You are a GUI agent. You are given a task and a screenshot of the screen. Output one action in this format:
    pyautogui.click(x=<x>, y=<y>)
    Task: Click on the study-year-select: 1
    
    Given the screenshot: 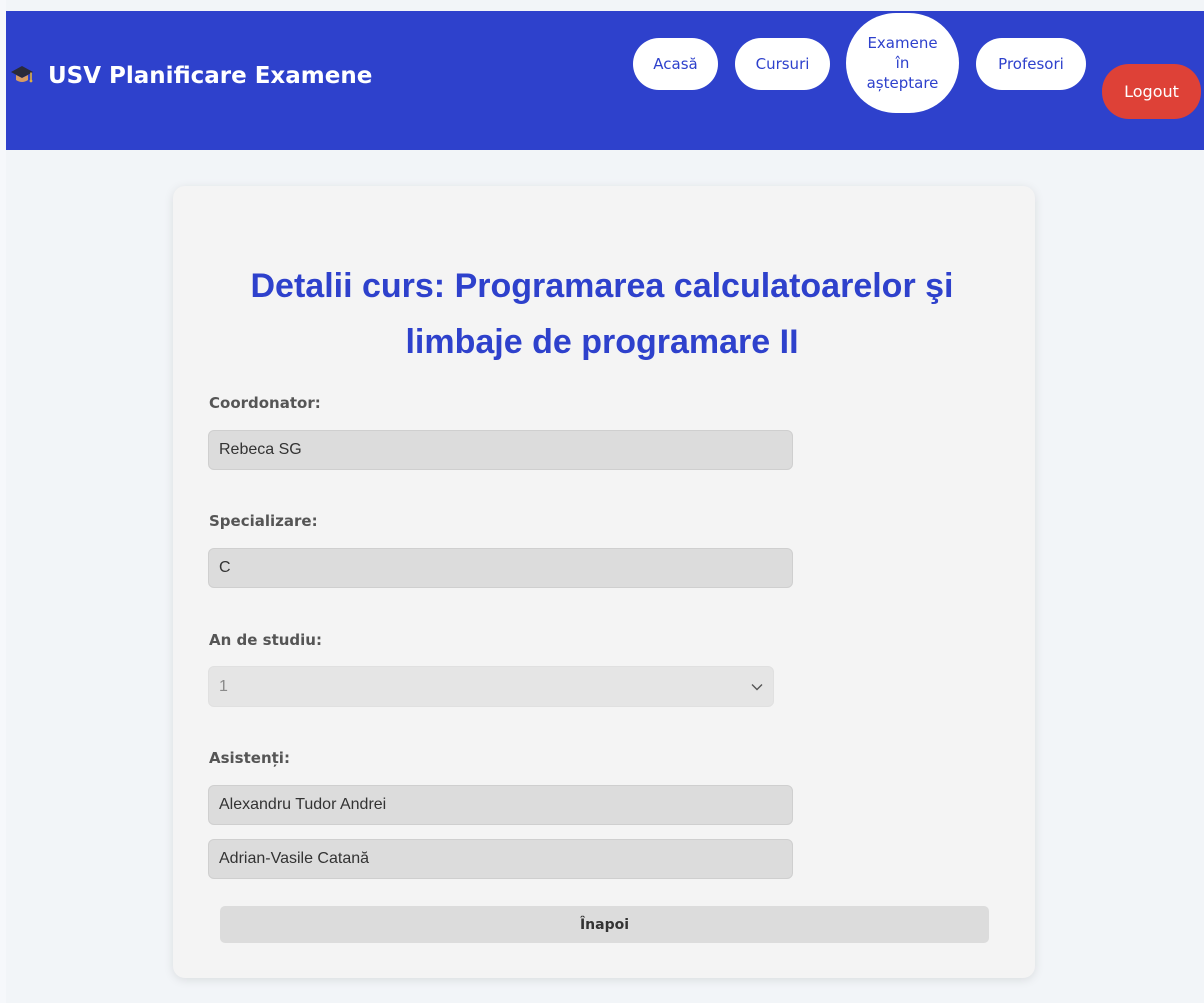 What is the action you would take?
    pyautogui.click(x=491, y=686)
    